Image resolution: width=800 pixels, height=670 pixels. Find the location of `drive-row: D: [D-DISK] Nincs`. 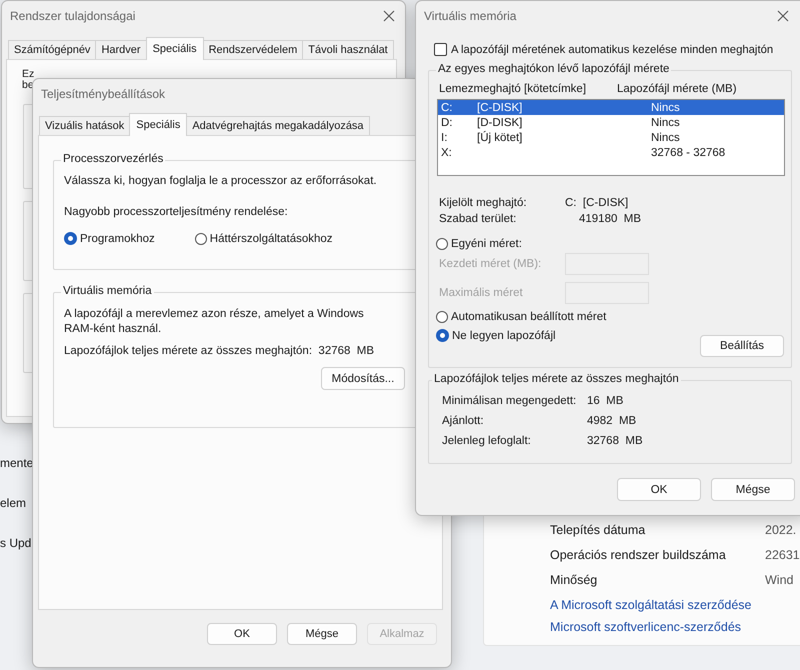

drive-row: D: [D-DISK] Nincs is located at coordinates (611, 122).